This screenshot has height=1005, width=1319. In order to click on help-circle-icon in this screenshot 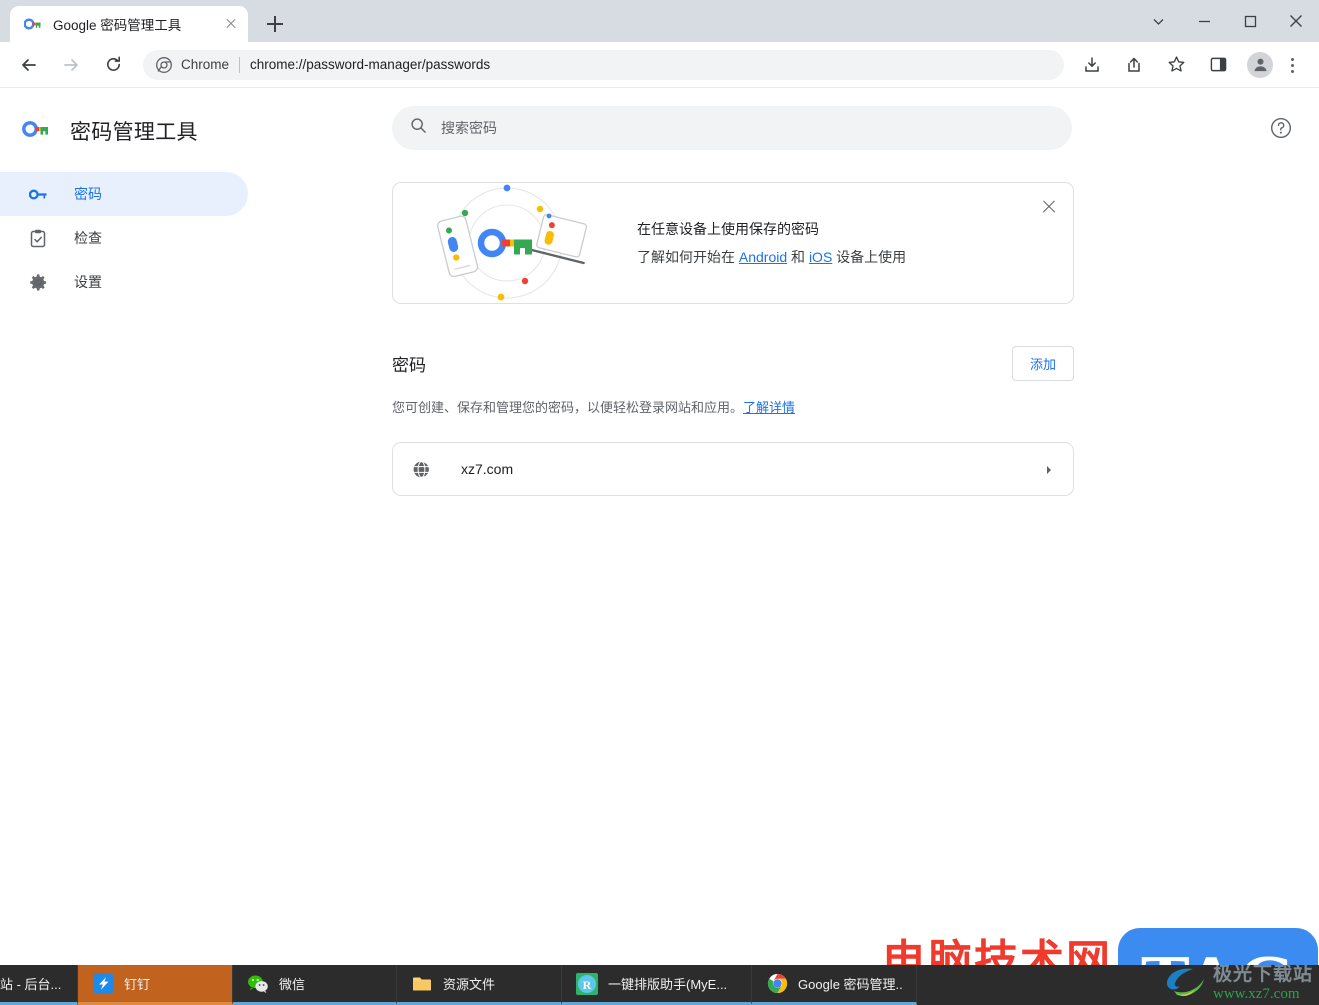, I will do `click(1282, 129)`.